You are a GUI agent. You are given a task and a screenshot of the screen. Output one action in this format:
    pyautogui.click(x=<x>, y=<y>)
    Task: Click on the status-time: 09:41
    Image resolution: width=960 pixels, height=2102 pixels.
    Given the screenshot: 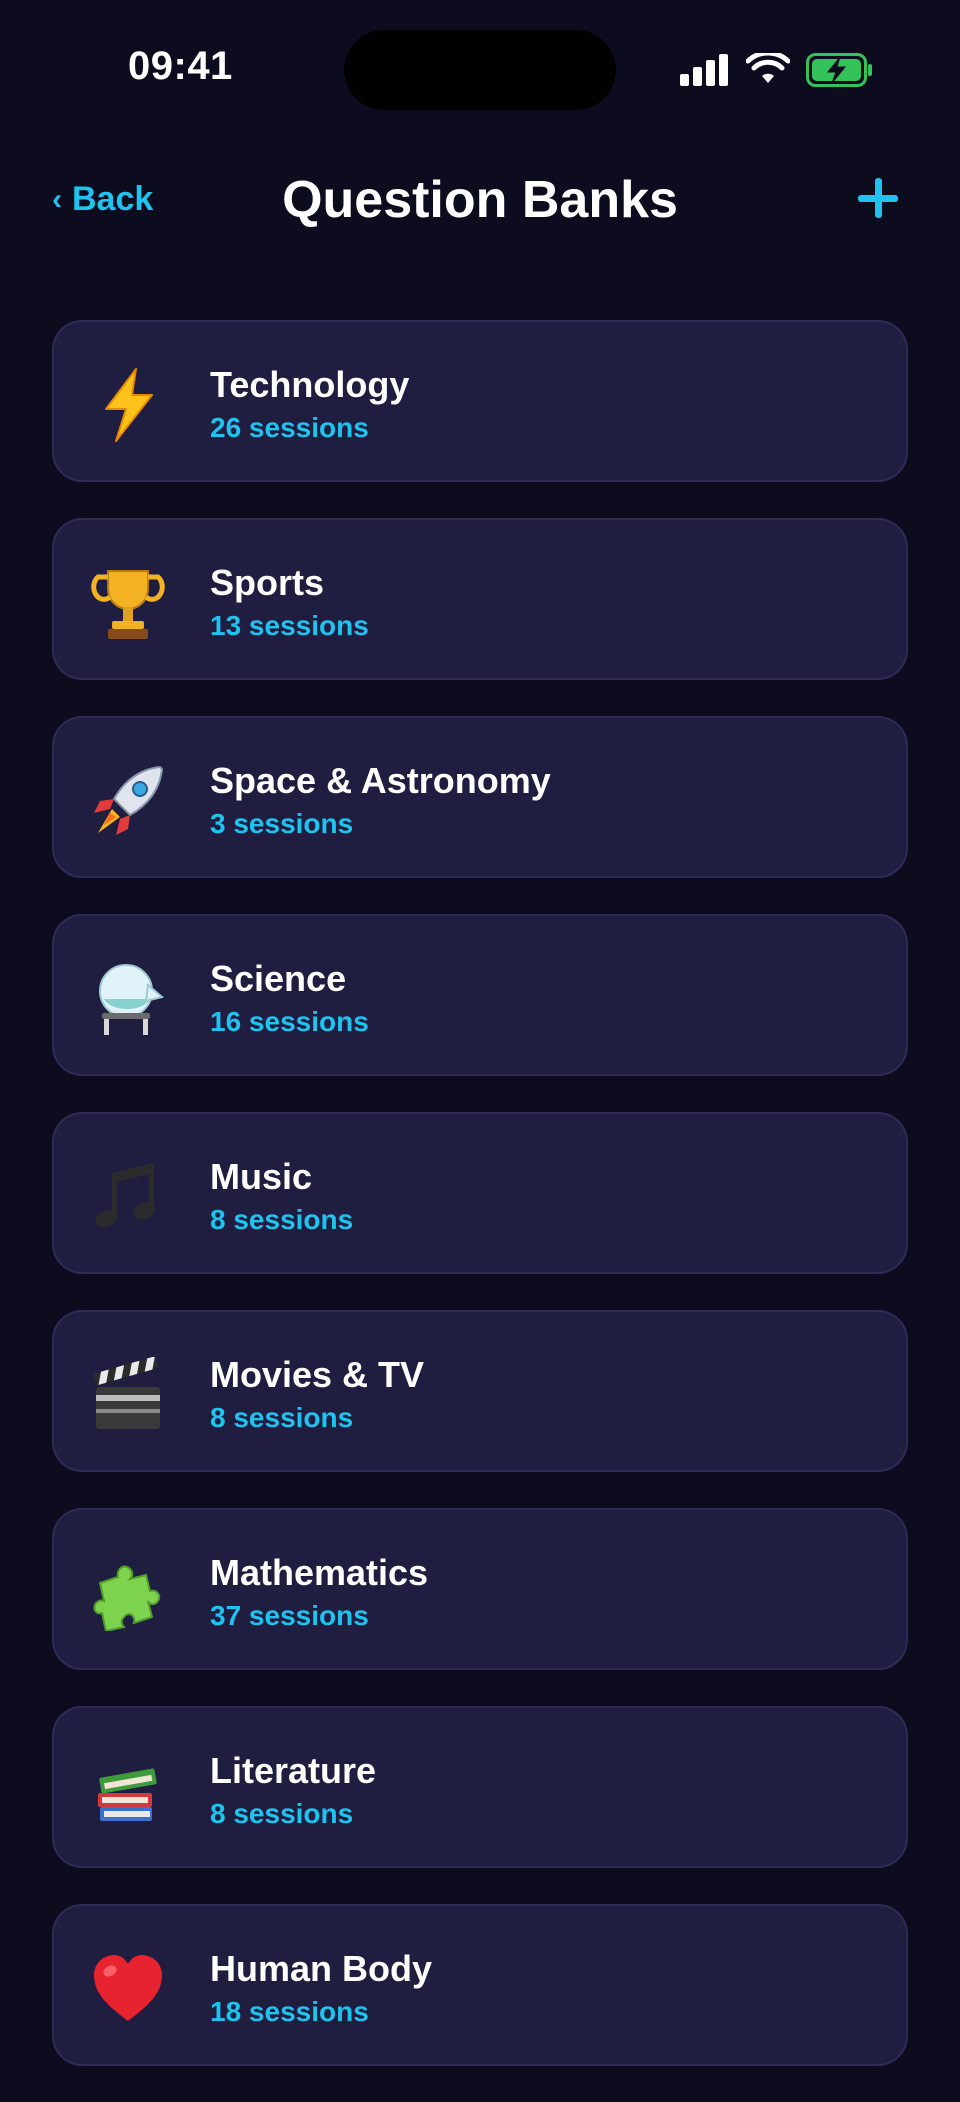 What is the action you would take?
    pyautogui.click(x=180, y=66)
    